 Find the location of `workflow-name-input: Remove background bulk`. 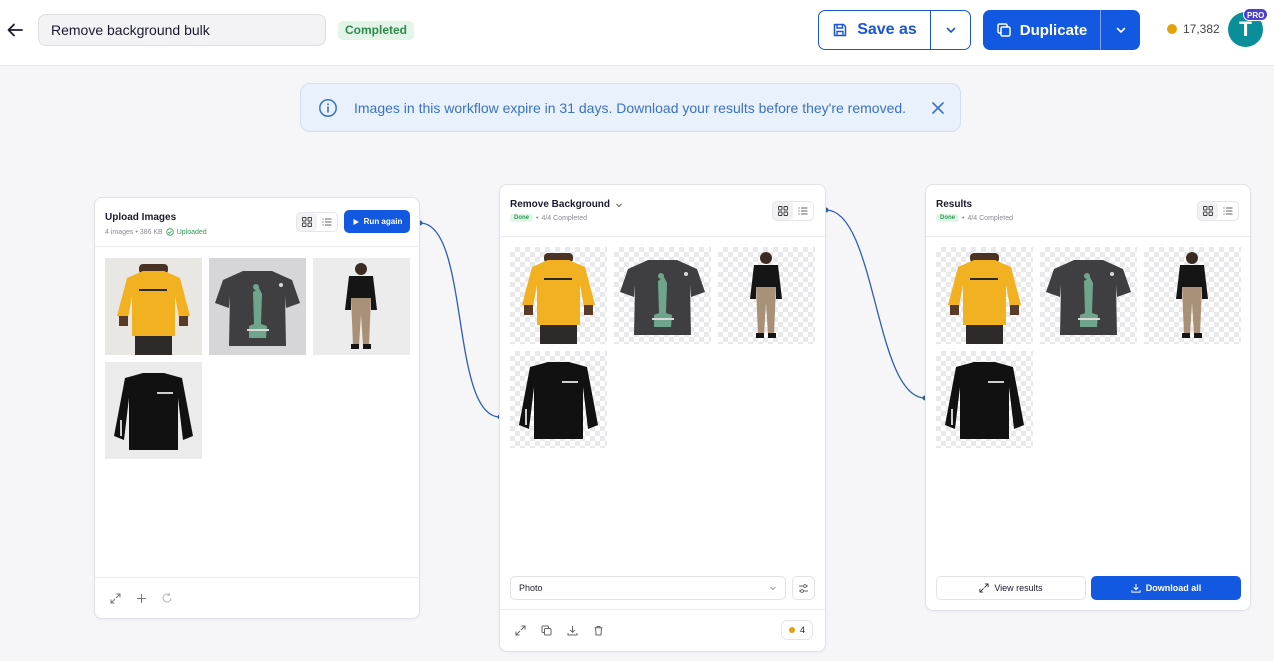

workflow-name-input: Remove background bulk is located at coordinates (182, 30).